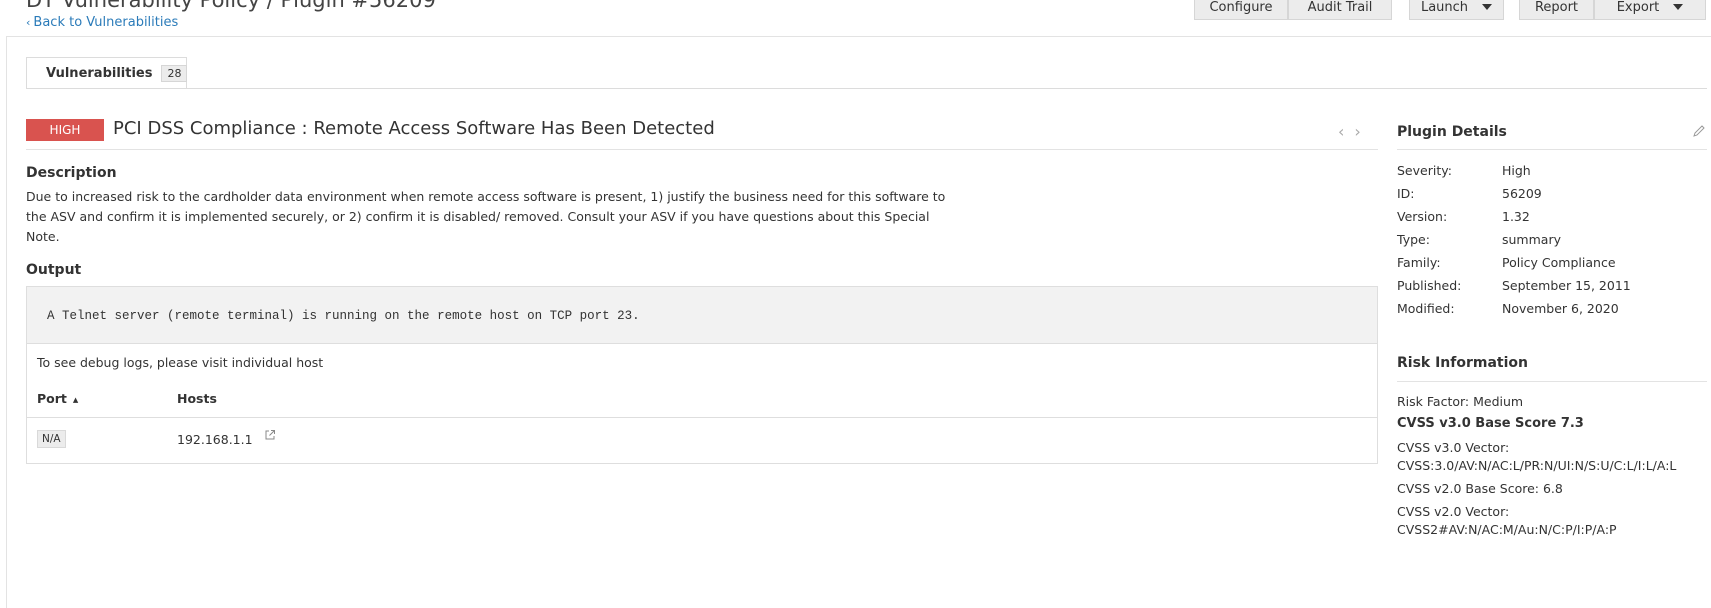 The width and height of the screenshot is (1711, 608). I want to click on export-label: Export, so click(1638, 7).